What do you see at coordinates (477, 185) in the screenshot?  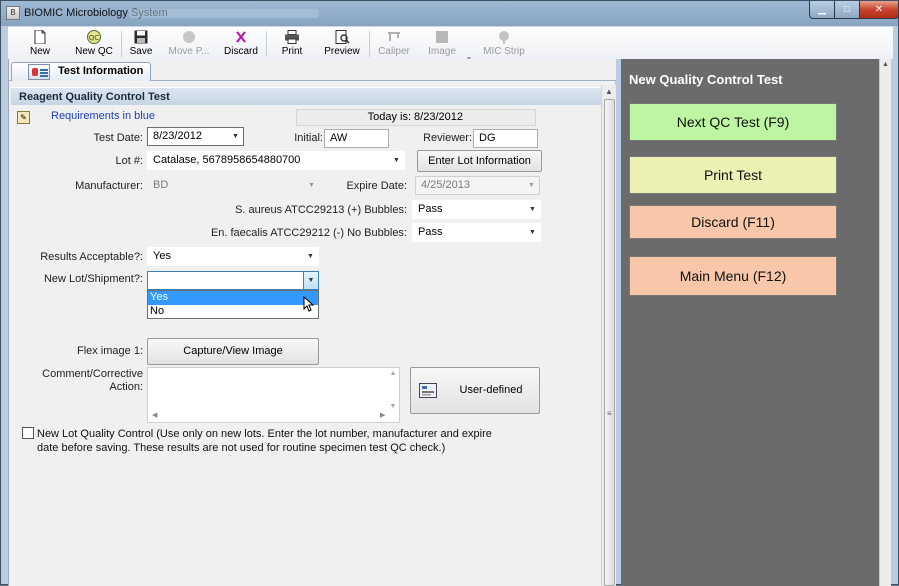 I see `expire-date-picker: 4/25/2013 ▼` at bounding box center [477, 185].